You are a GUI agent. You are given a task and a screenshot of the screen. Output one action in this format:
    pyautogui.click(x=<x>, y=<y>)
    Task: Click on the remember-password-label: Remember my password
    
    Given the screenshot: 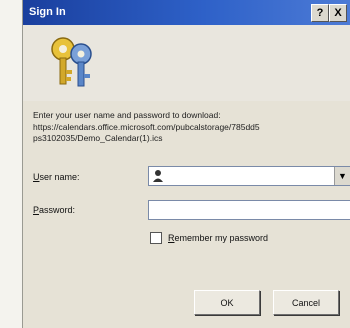 What is the action you would take?
    pyautogui.click(x=218, y=238)
    